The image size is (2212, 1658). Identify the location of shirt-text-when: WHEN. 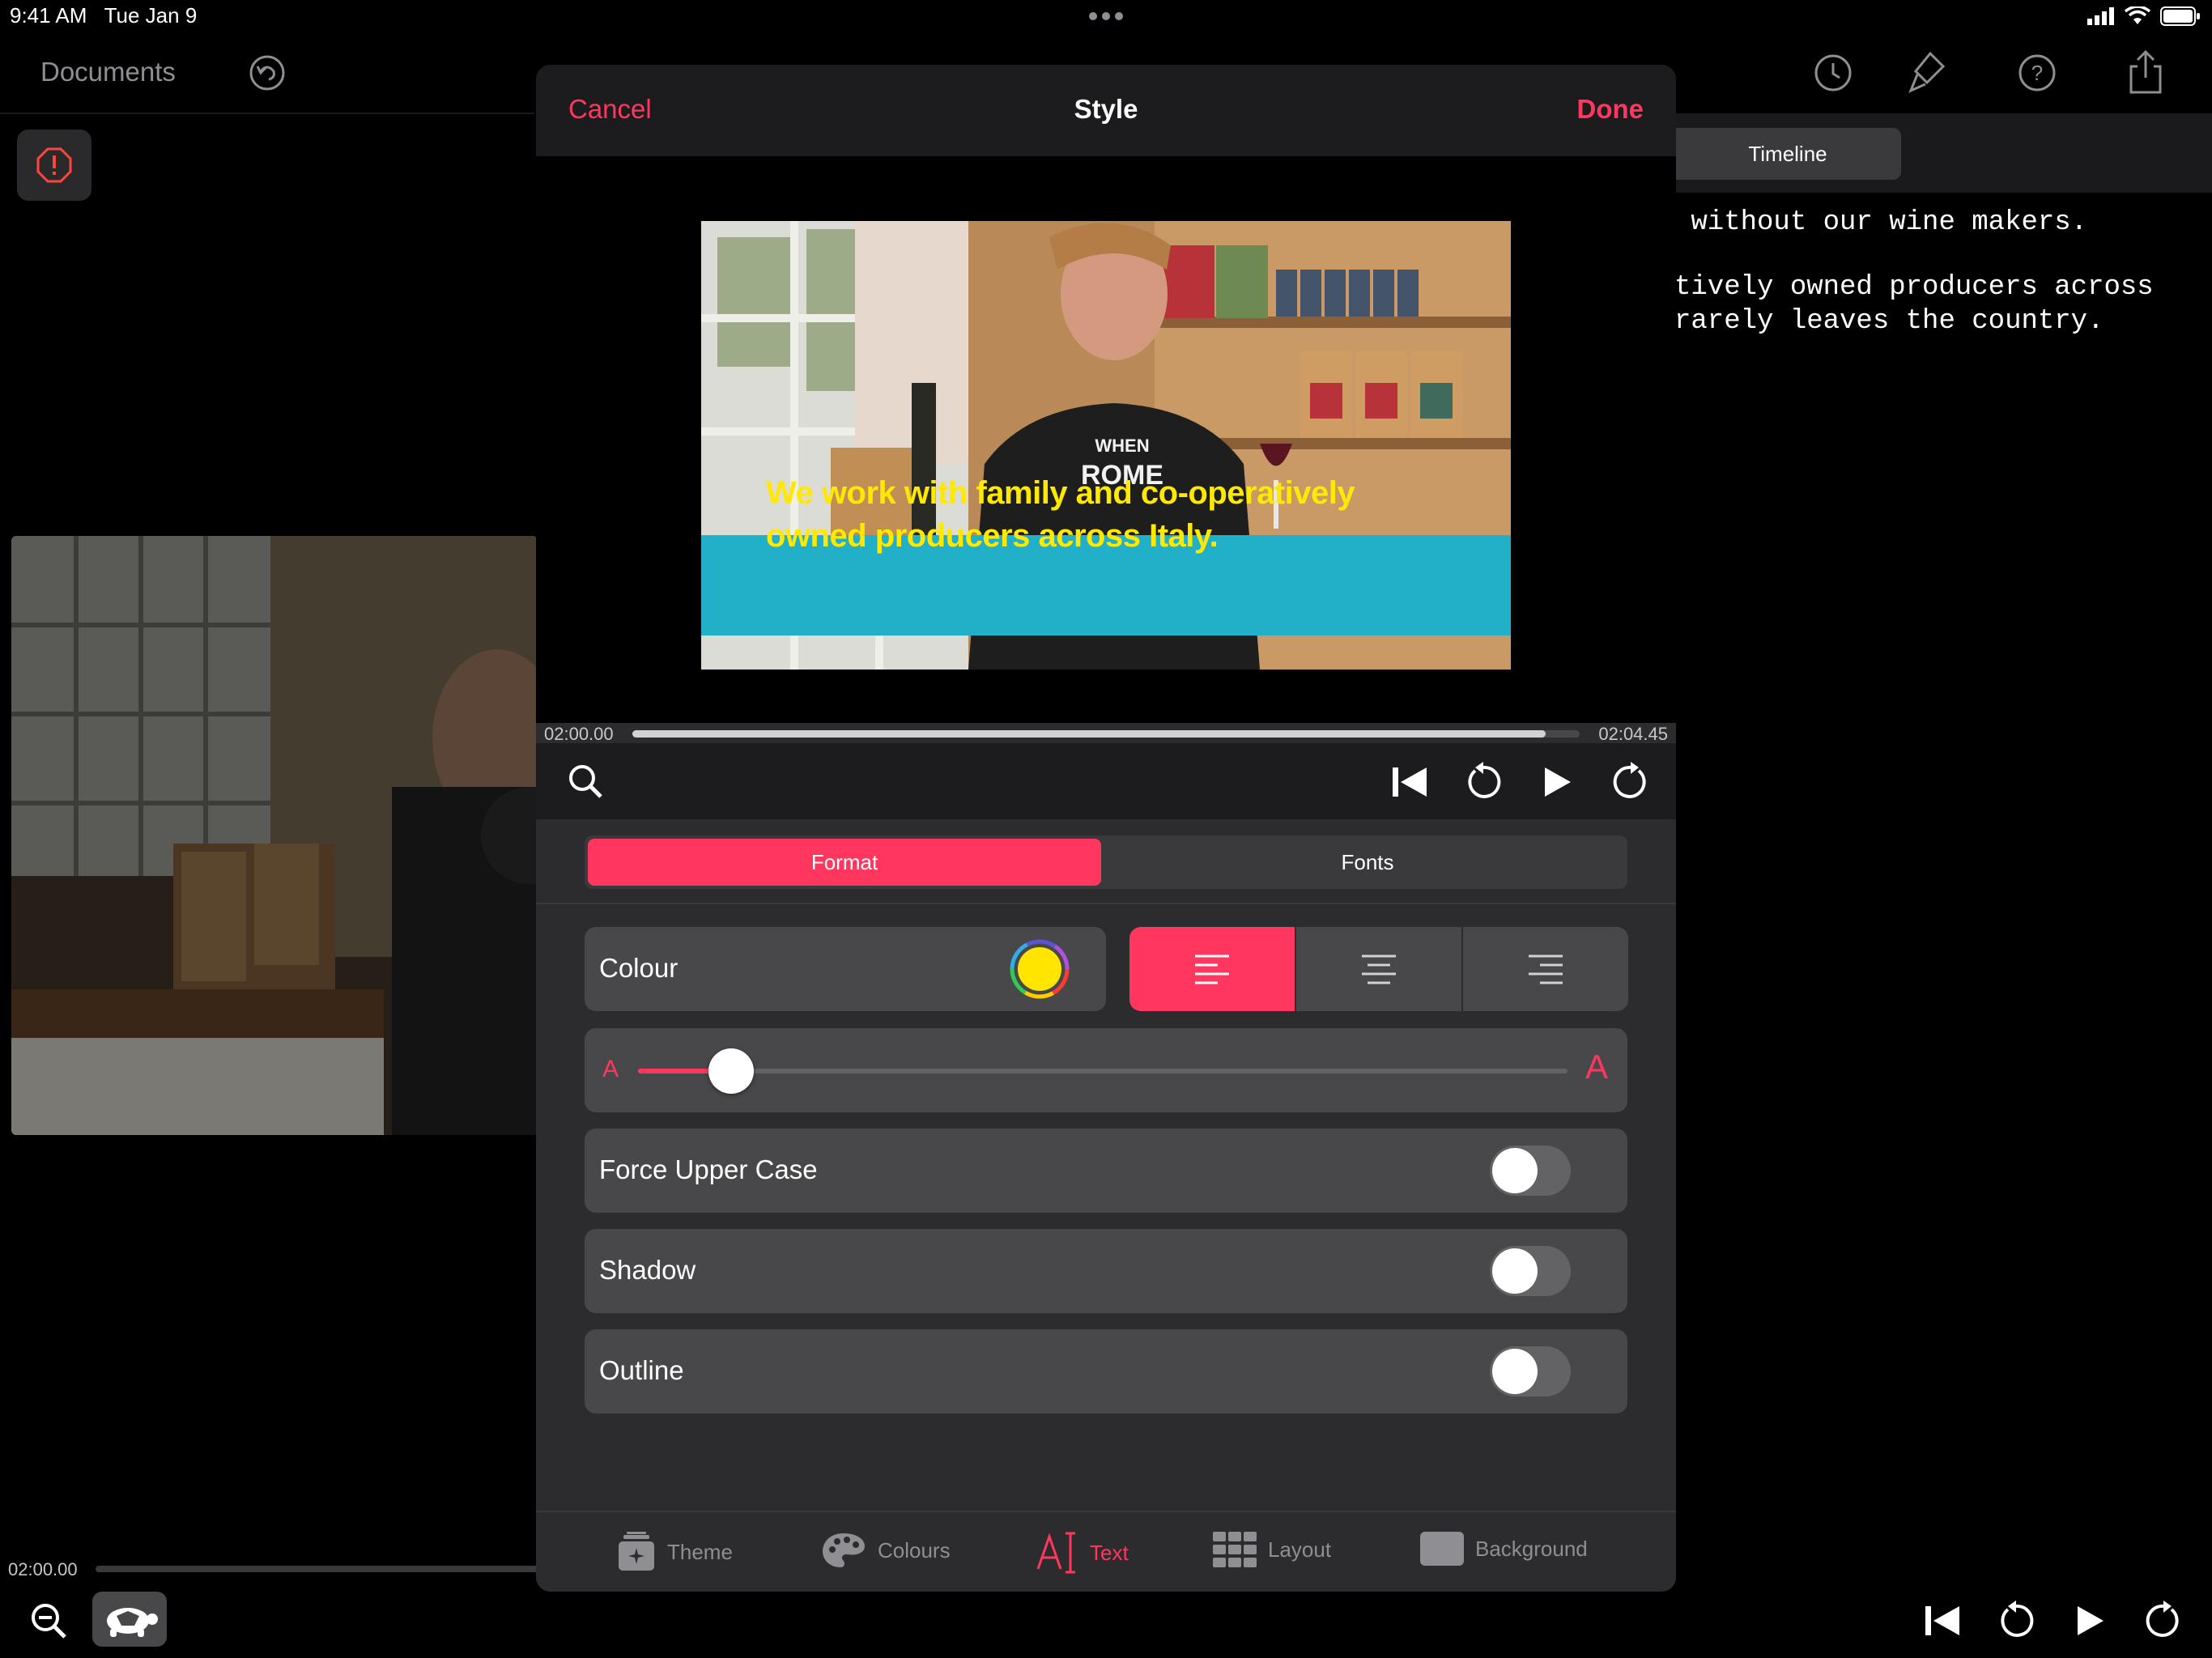
(1122, 446).